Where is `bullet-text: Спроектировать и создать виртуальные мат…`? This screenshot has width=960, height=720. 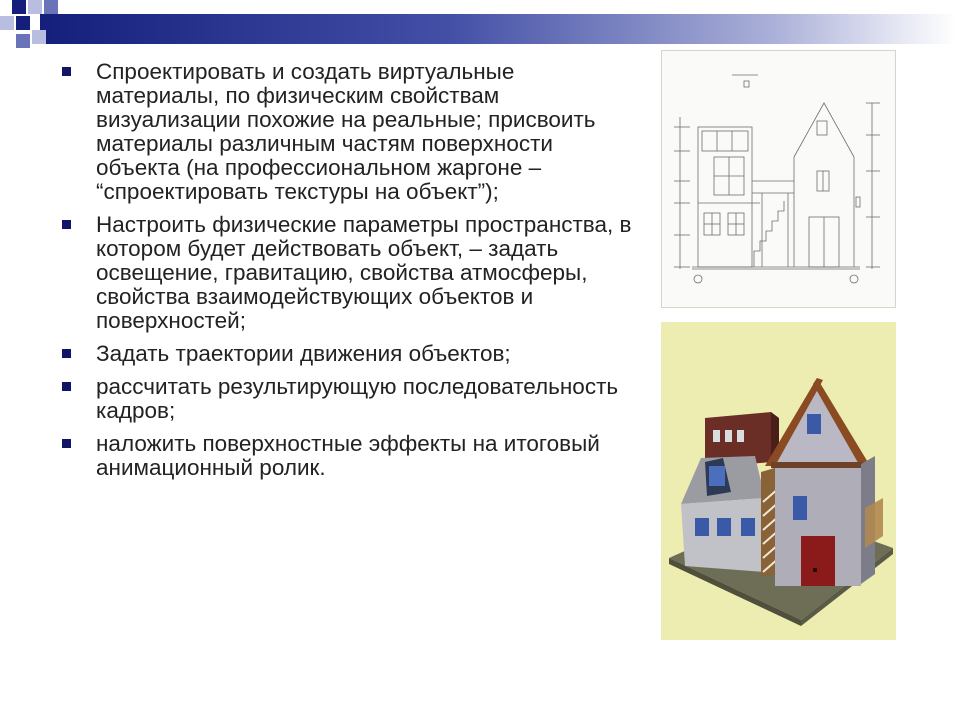
bullet-text: Спроектировать и создать виртуальные мат… is located at coordinates (346, 131).